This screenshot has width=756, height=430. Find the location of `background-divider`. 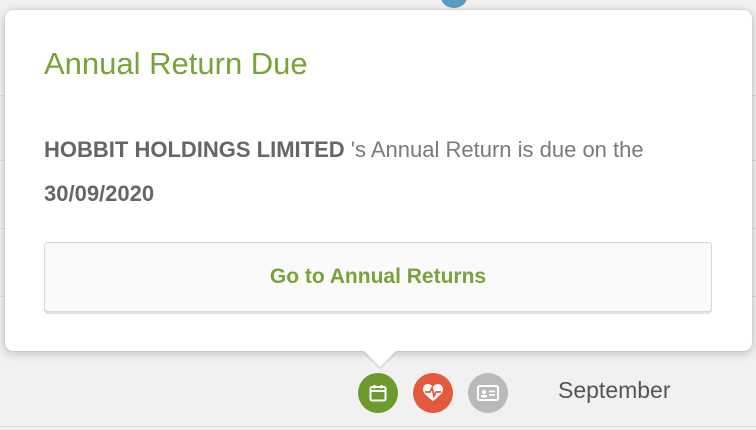

background-divider is located at coordinates (378, 426).